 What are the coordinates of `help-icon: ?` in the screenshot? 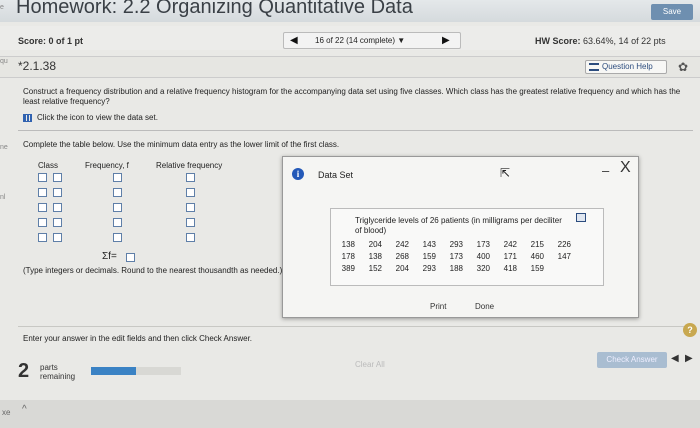 It's located at (690, 330).